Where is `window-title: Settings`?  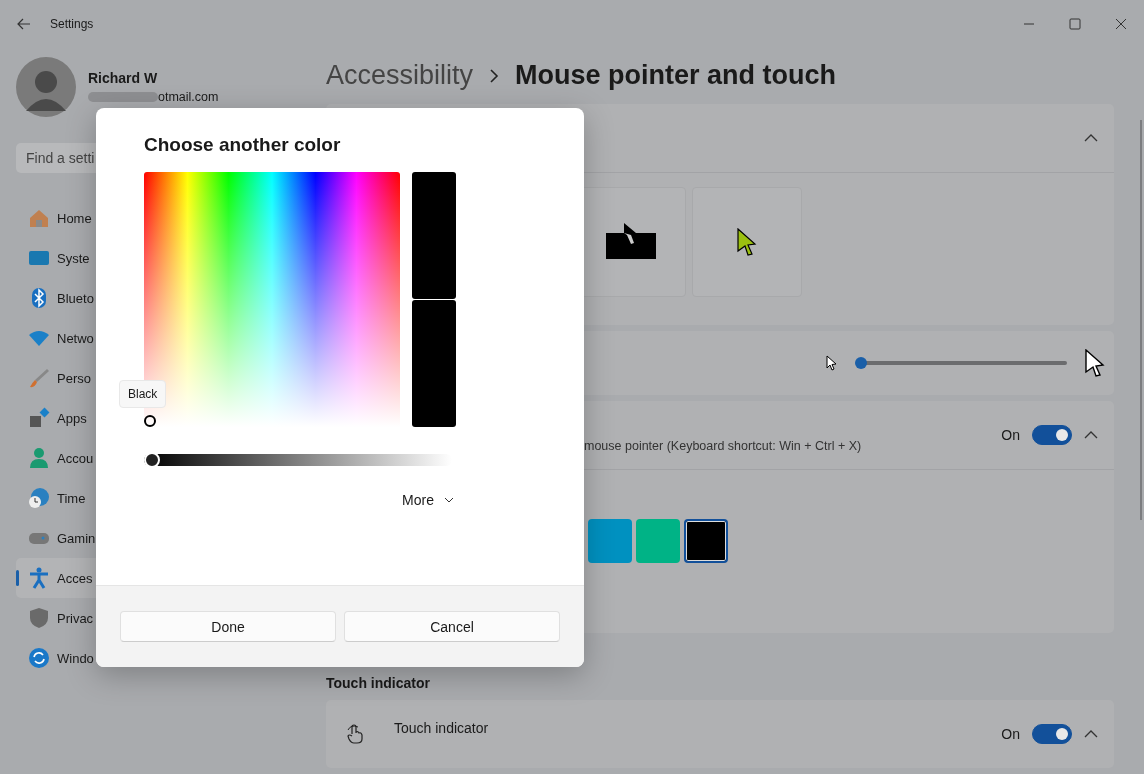 window-title: Settings is located at coordinates (72, 24).